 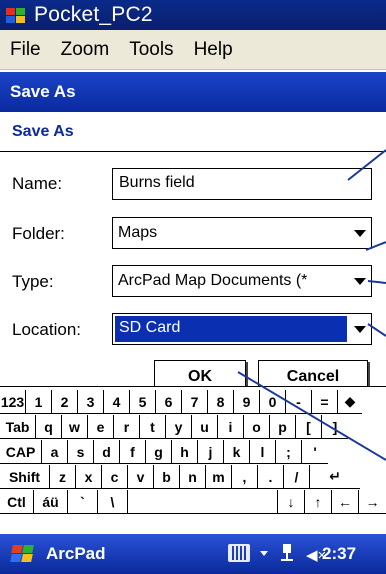 I want to click on taskbar: ArcPad ◀× 2:37, so click(x=193, y=554).